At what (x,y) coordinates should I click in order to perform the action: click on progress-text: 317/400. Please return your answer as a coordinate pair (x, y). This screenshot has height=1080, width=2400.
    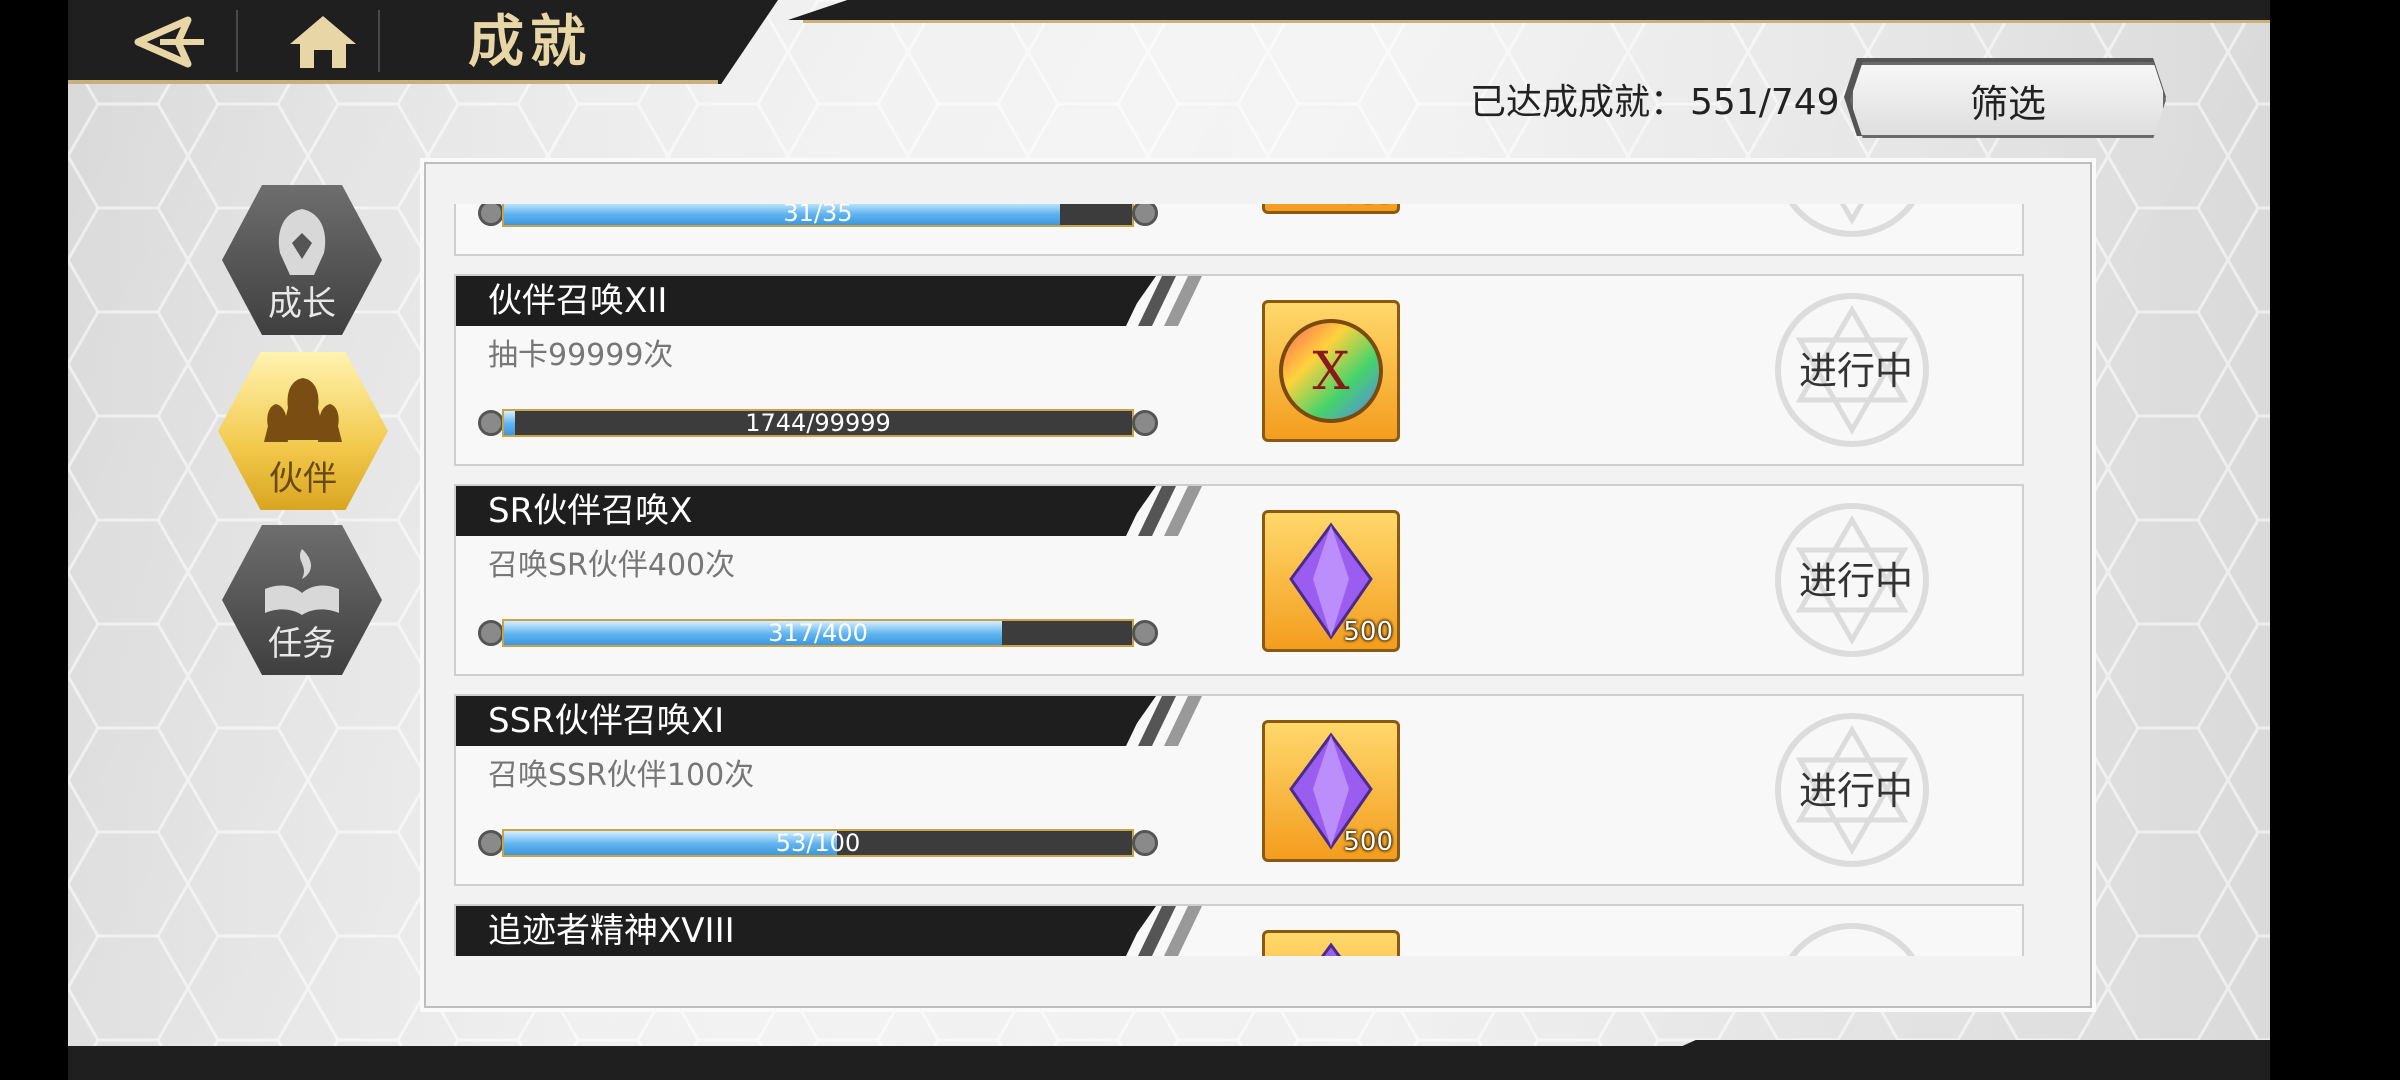
    Looking at the image, I should click on (818, 633).